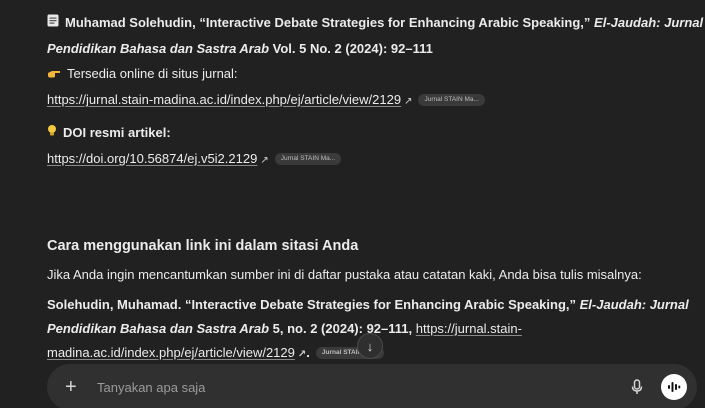  Describe the element at coordinates (54, 73) in the screenshot. I see `pointing-hand-icon` at that location.